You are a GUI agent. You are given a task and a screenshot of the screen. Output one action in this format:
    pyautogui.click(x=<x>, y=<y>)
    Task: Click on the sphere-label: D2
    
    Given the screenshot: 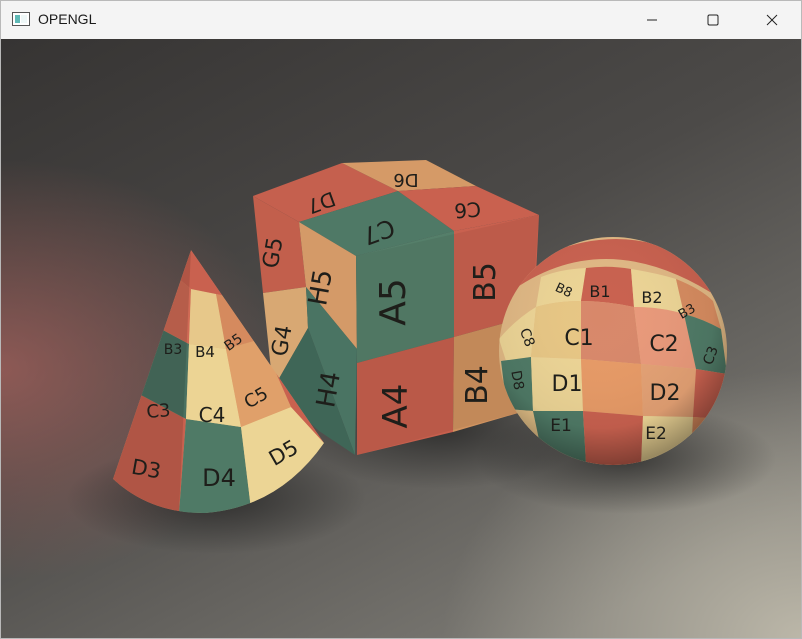 What is the action you would take?
    pyautogui.click(x=665, y=393)
    